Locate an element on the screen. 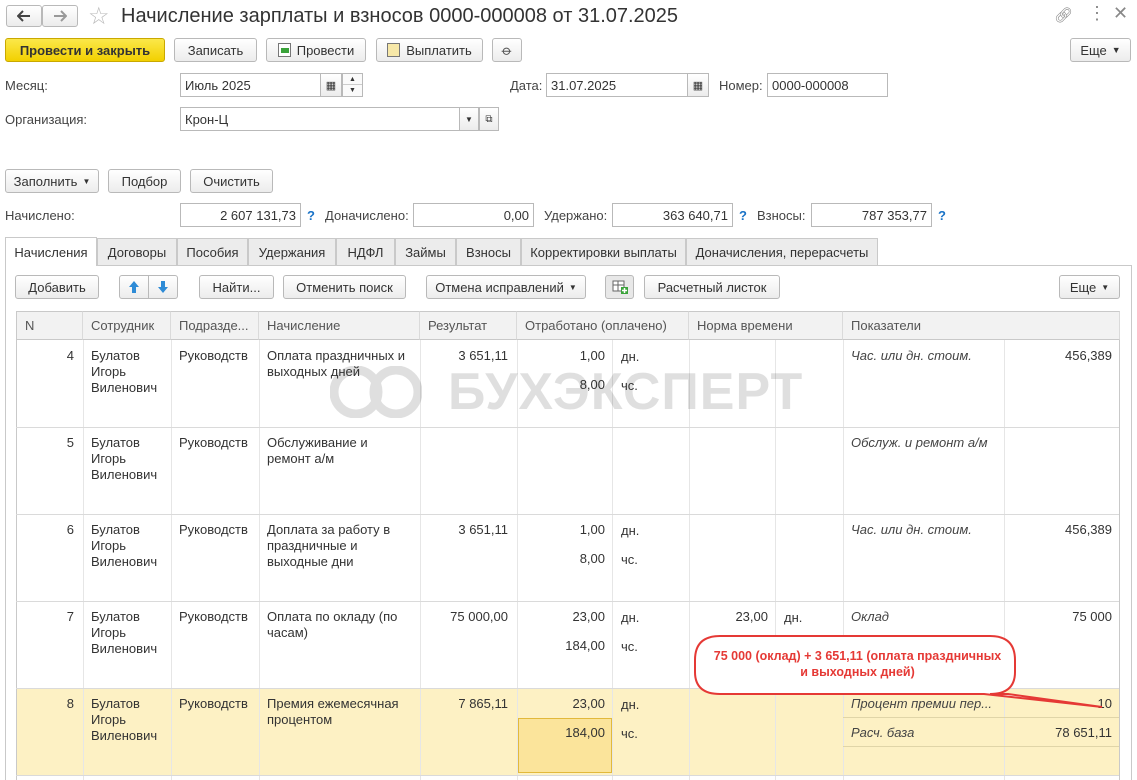 The height and width of the screenshot is (780, 1137). date-field: 31.07.2025 is located at coordinates (617, 85).